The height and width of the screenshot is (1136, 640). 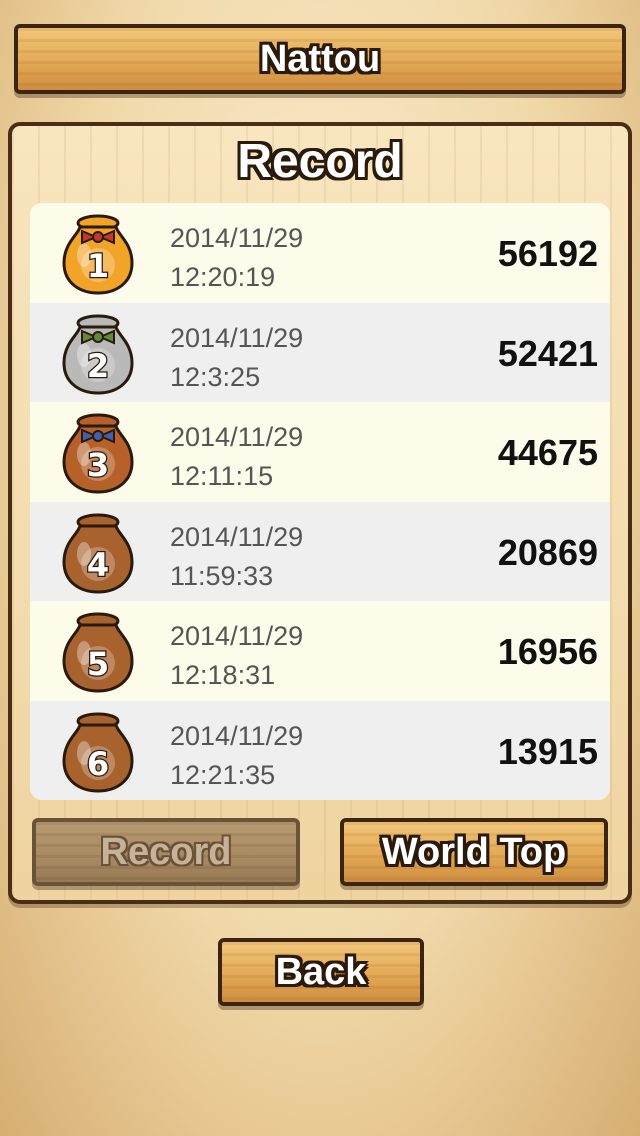 What do you see at coordinates (223, 774) in the screenshot?
I see `record-time: 12:21:35` at bounding box center [223, 774].